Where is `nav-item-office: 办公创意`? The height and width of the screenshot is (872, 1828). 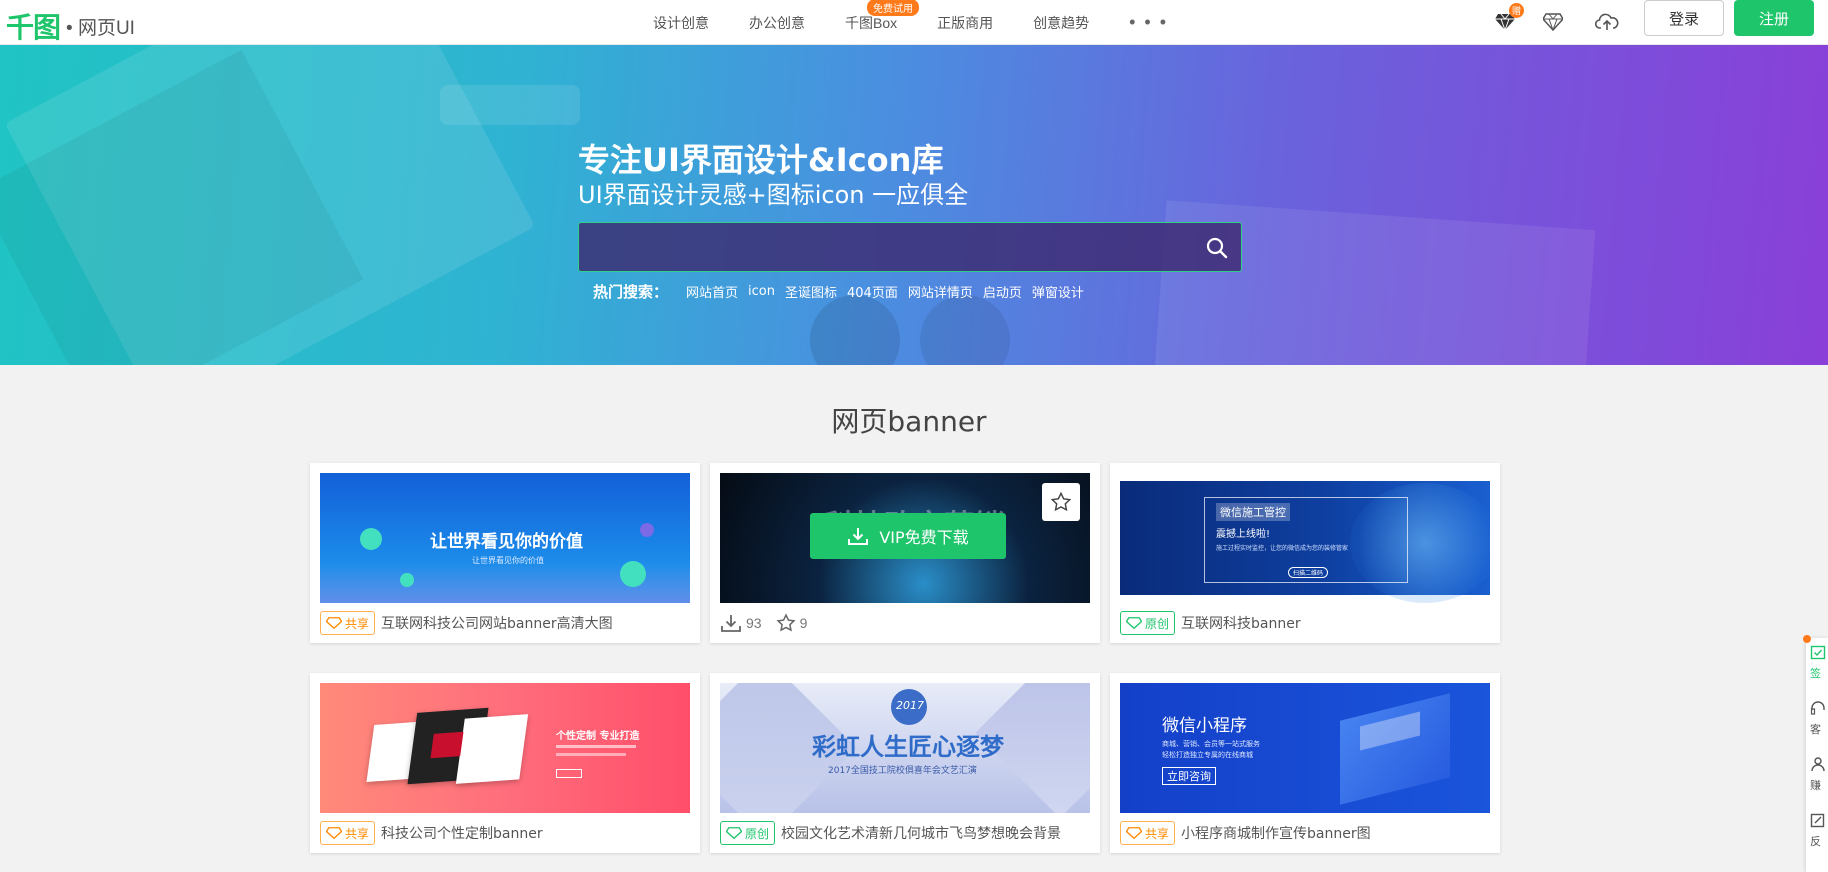 nav-item-office: 办公创意 is located at coordinates (777, 23).